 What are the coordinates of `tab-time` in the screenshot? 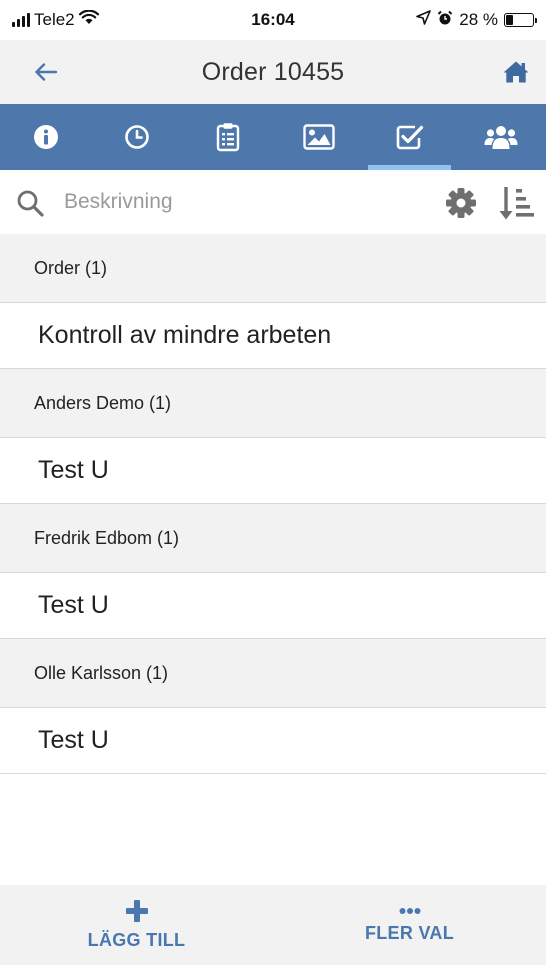 It's located at (136, 137).